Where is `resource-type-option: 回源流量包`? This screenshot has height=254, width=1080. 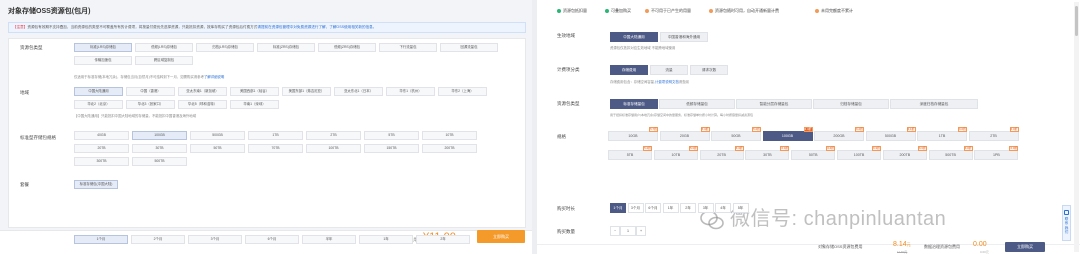
resource-type-option: 回源流量包 is located at coordinates (469, 47).